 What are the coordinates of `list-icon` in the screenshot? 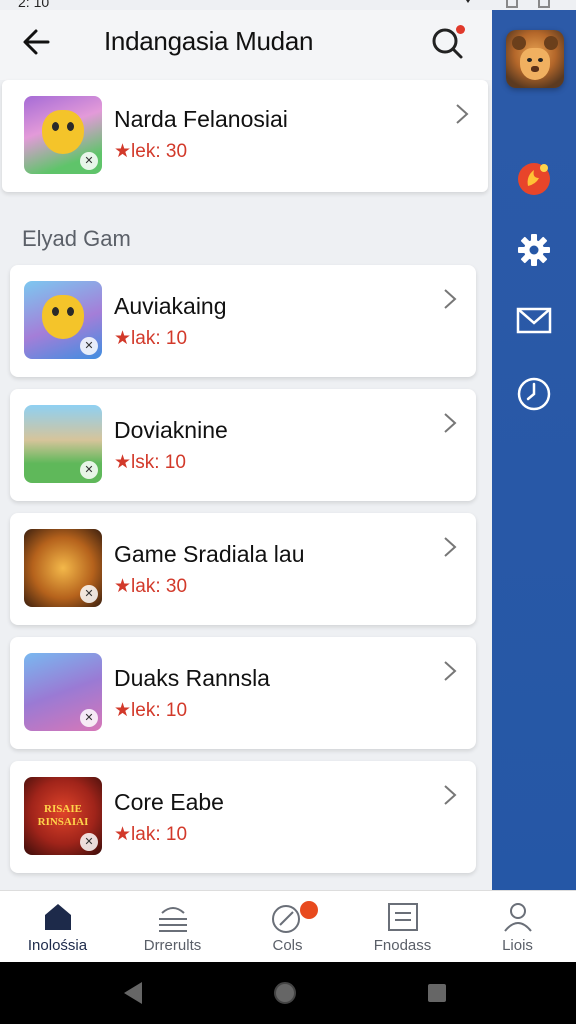 It's located at (403, 917).